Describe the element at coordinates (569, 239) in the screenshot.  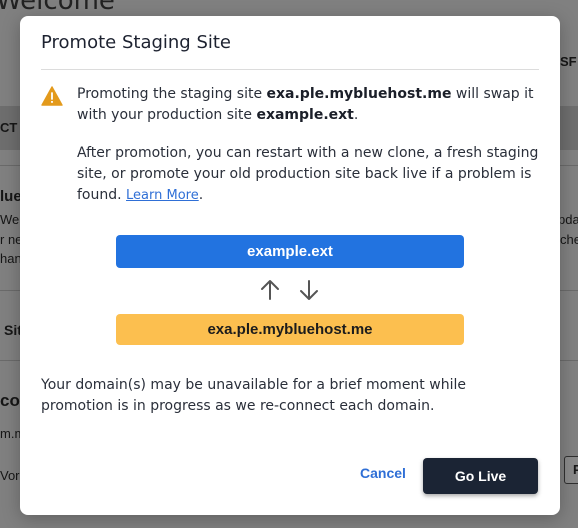
I see `background-fragment: che` at that location.